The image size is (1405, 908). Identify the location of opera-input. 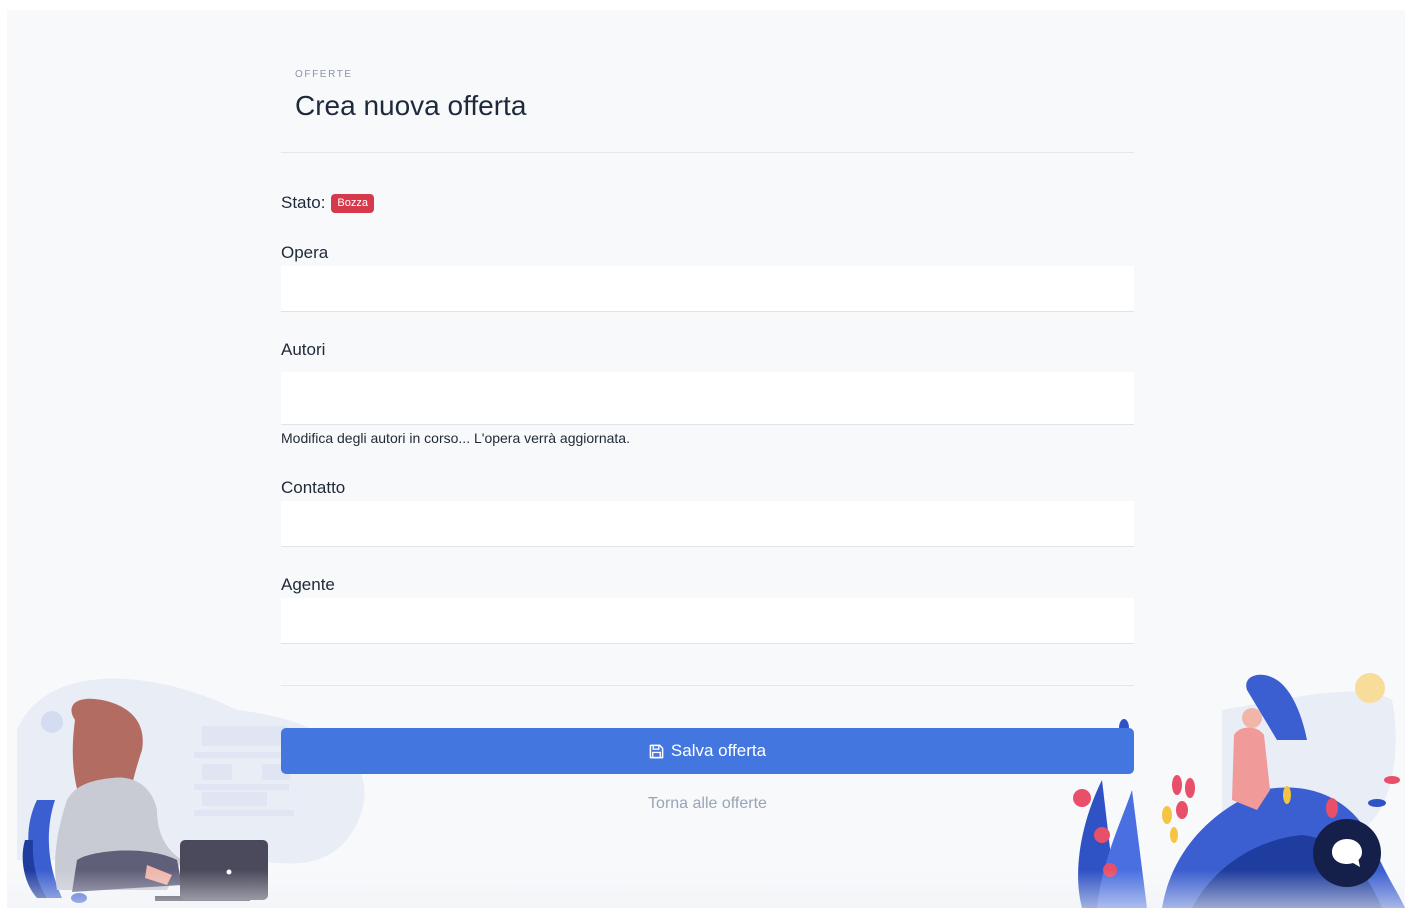
(707, 289).